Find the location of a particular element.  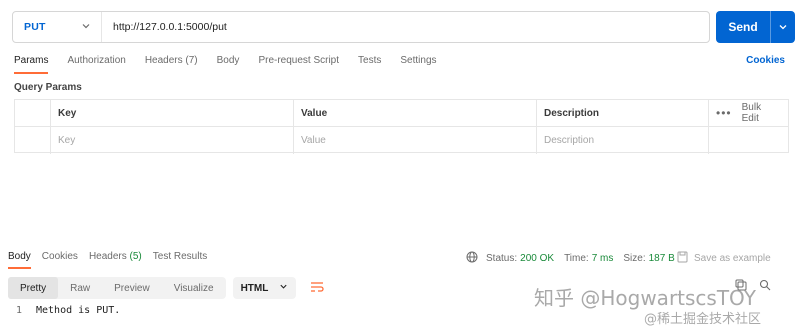

table-header-row: Key Value Description ••• Bulk Edit is located at coordinates (401, 113).